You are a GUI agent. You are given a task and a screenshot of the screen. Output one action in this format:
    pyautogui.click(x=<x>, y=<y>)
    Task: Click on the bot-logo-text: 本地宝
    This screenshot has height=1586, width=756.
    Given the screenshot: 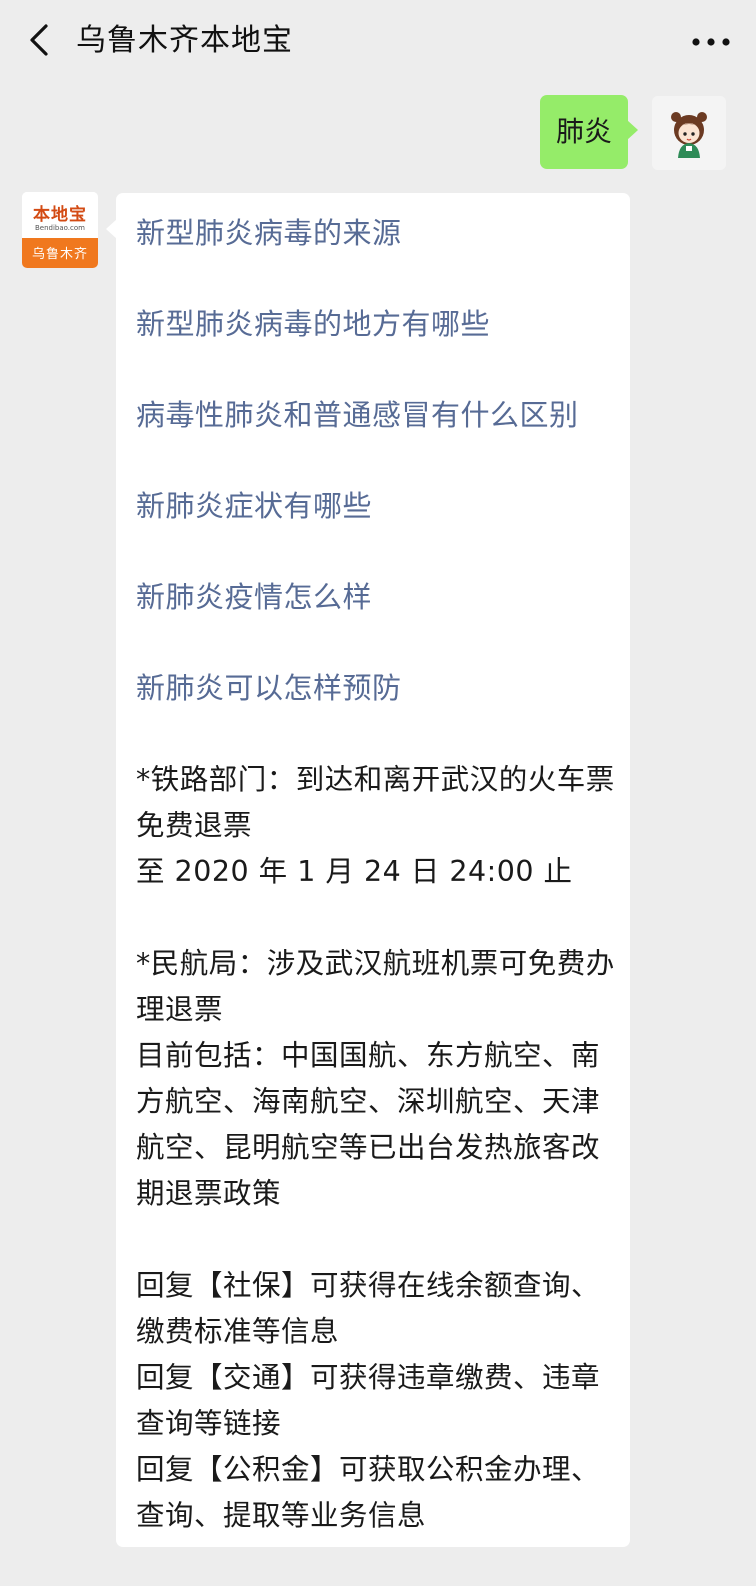 What is the action you would take?
    pyautogui.click(x=60, y=215)
    